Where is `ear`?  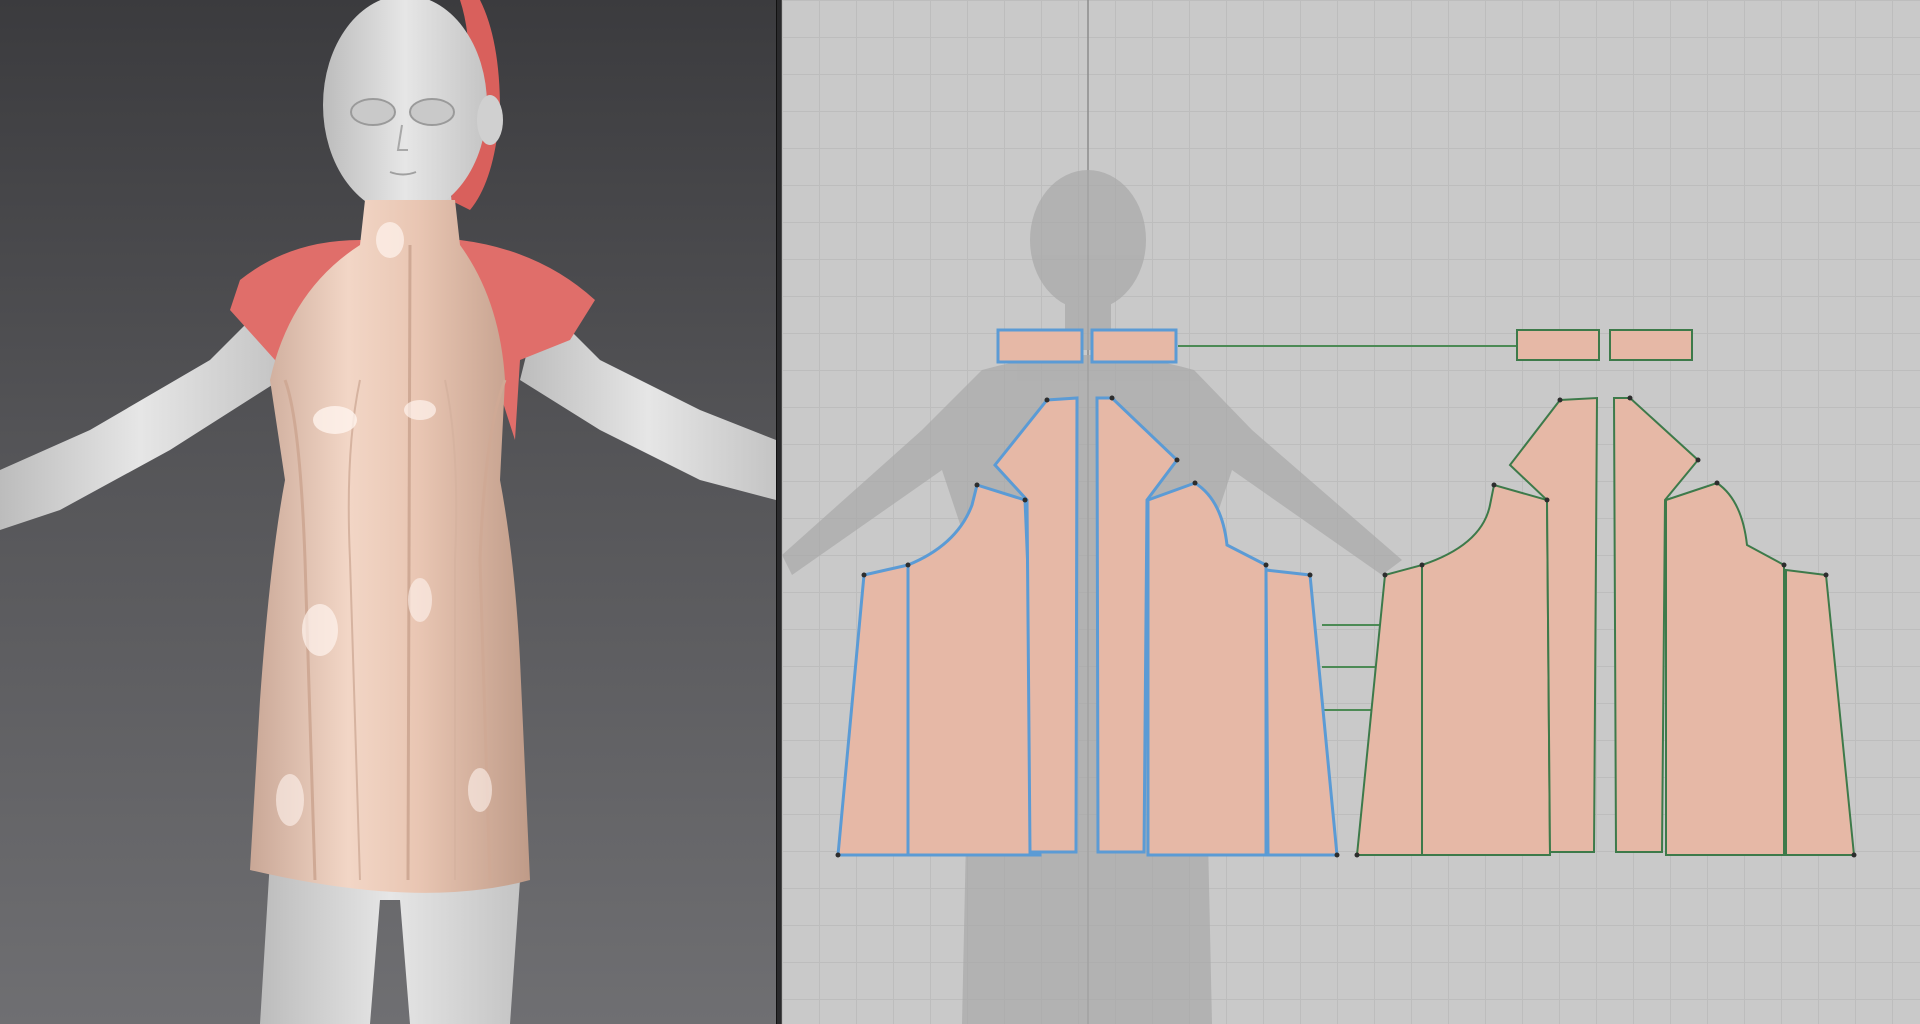 ear is located at coordinates (490, 120).